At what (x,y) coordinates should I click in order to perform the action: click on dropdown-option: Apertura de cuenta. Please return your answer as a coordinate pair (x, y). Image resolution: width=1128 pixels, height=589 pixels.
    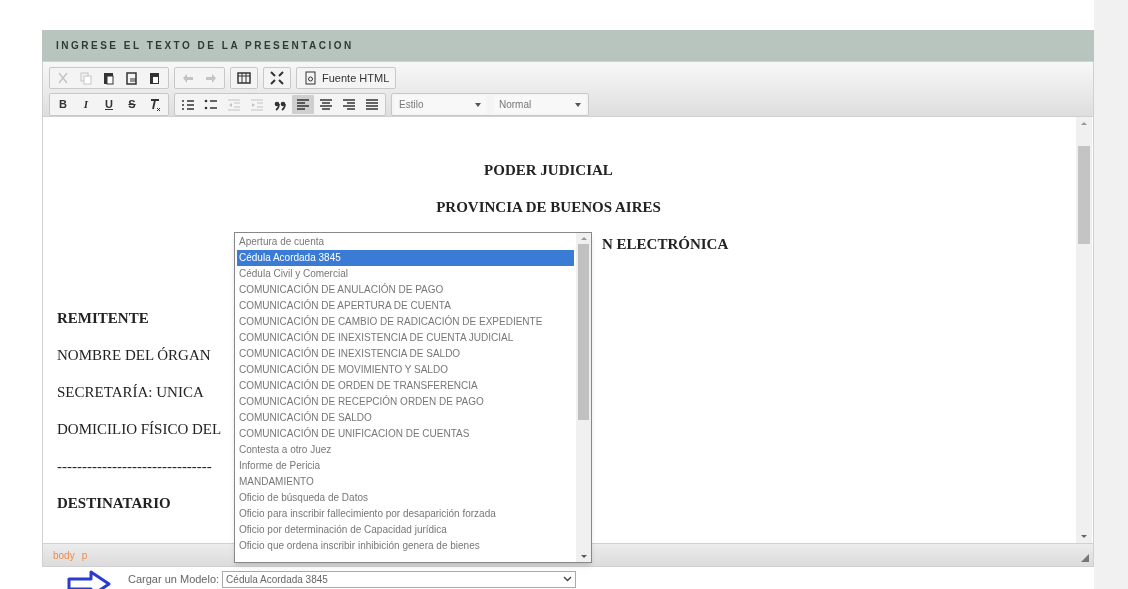
    Looking at the image, I should click on (405, 242).